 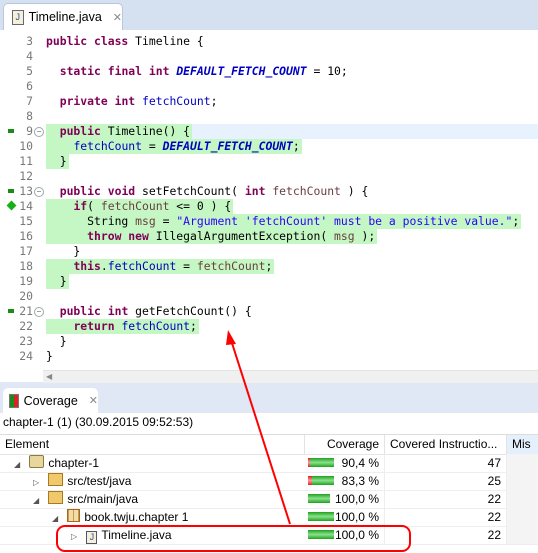 What do you see at coordinates (26, 251) in the screenshot?
I see `line-number: 17` at bounding box center [26, 251].